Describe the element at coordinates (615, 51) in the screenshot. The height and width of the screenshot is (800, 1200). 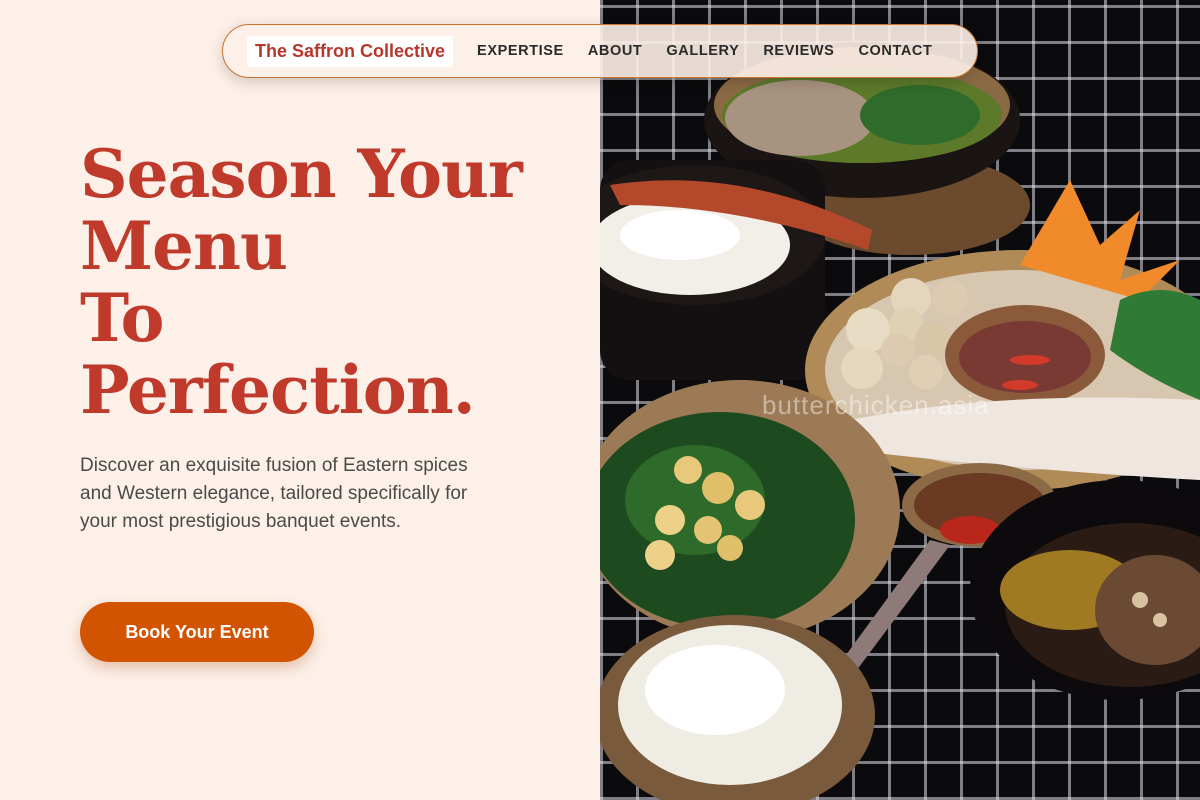
I see `nav-link-about: ABOUT` at that location.